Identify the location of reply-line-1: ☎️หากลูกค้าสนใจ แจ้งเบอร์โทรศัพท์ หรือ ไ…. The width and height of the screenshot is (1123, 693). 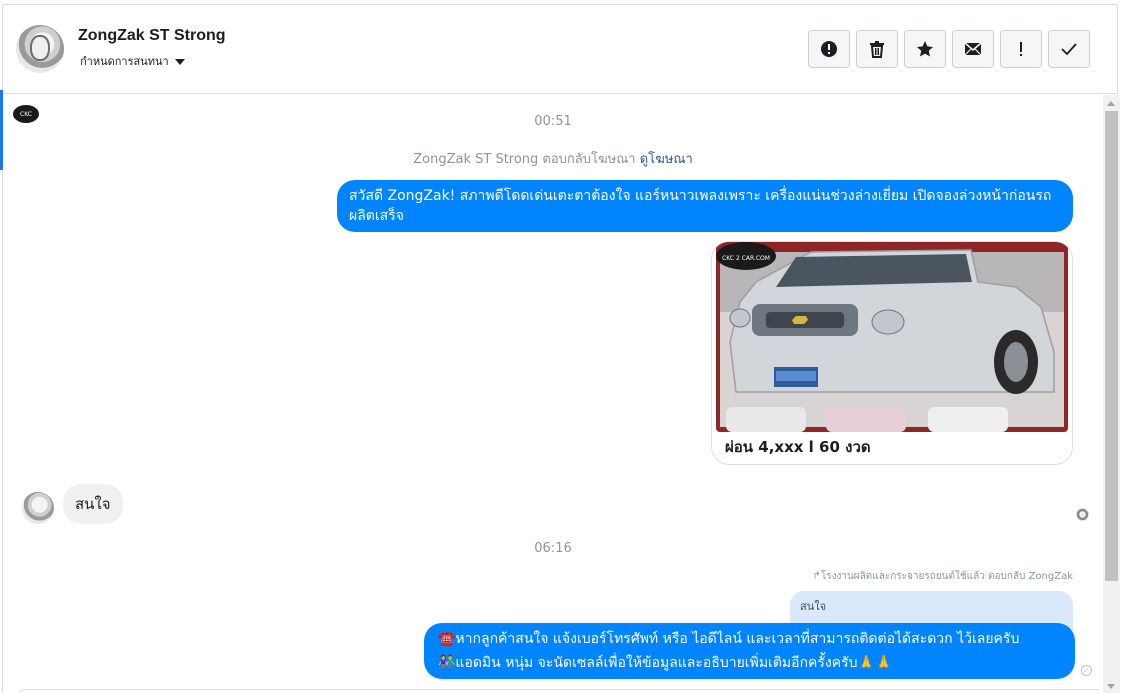
(729, 639).